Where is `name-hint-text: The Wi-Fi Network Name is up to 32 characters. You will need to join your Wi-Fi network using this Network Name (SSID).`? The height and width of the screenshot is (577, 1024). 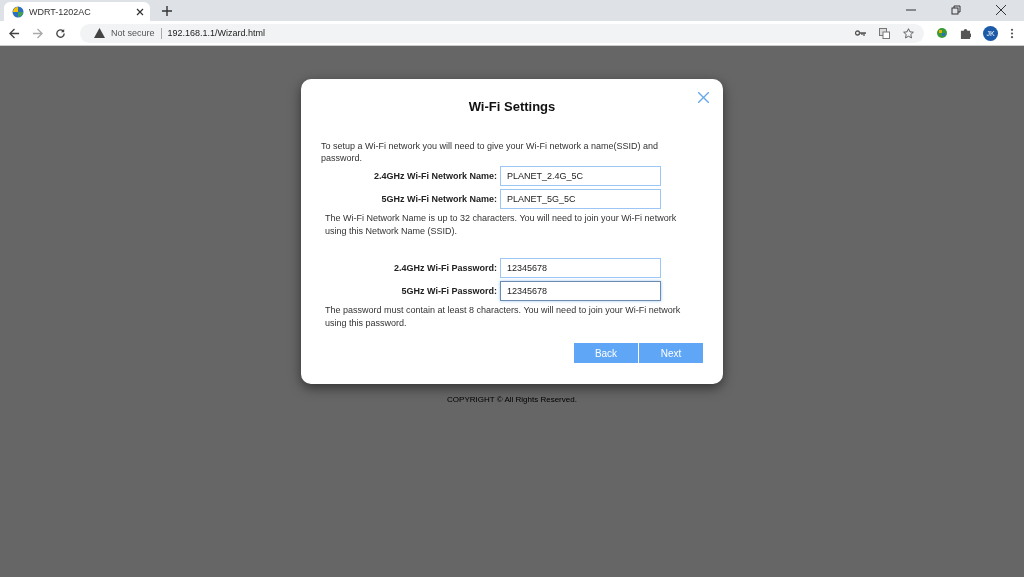
name-hint-text: The Wi-Fi Network Name is up to 32 characters. You will need to join your Wi-Fi network using this Network Name (SSID). is located at coordinates (501, 225).